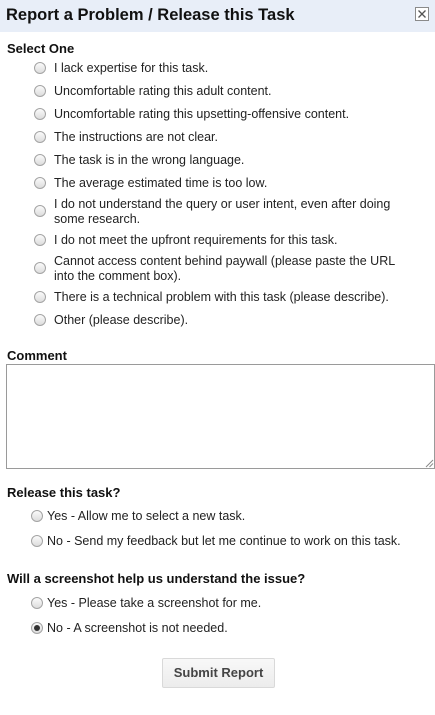 Image resolution: width=435 pixels, height=715 pixels. What do you see at coordinates (149, 160) in the screenshot?
I see `reason-option-label: The task is in the wrong language.` at bounding box center [149, 160].